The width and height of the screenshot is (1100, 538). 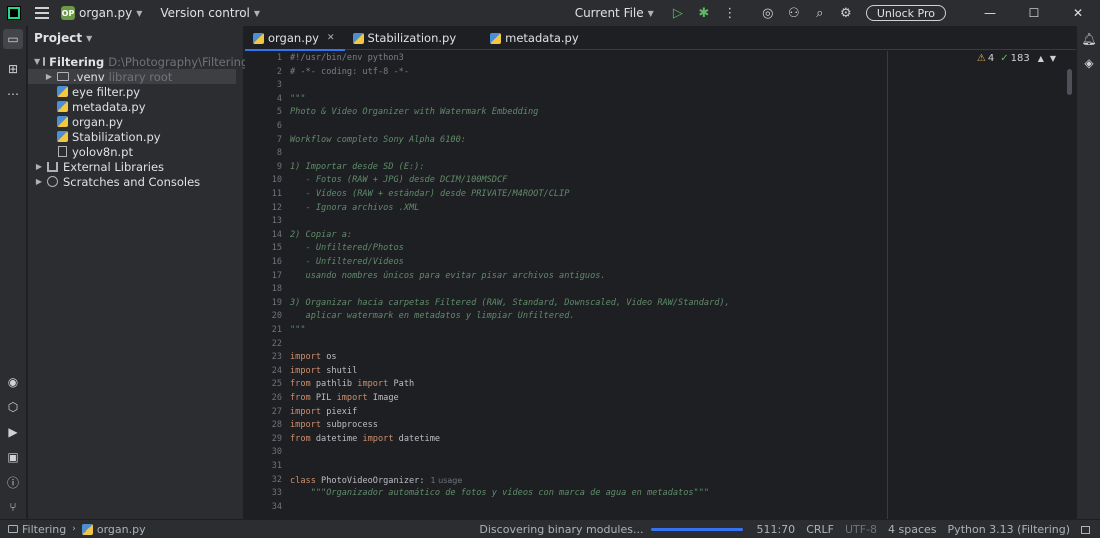 What do you see at coordinates (820, 529) in the screenshot?
I see `line-separator: CRLF` at bounding box center [820, 529].